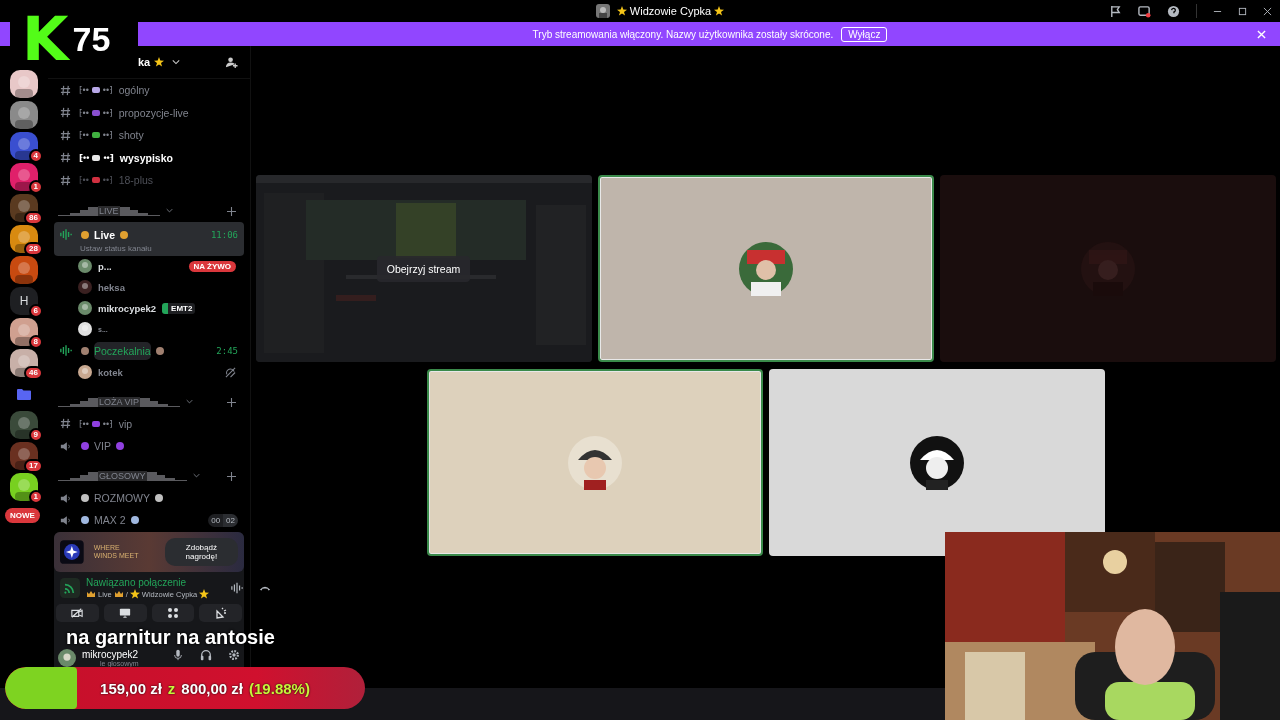  Describe the element at coordinates (1144, 11) in the screenshot. I see `screen-icon` at that location.